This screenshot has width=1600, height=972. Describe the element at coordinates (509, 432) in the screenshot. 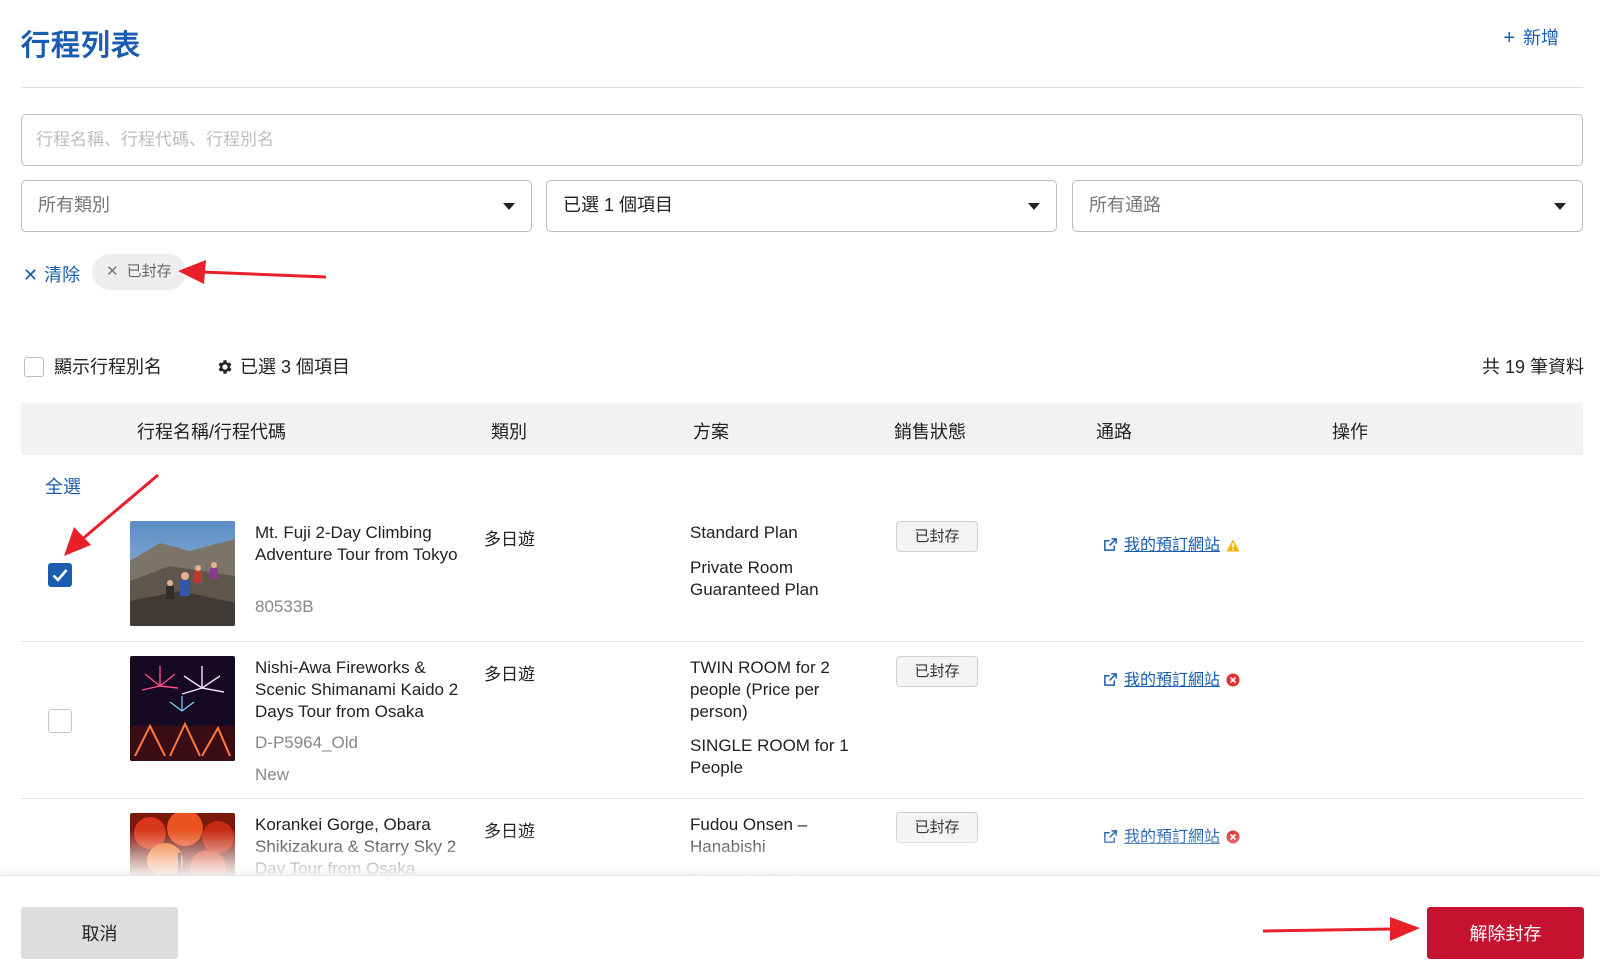

I see `column-header-category: 類別` at that location.